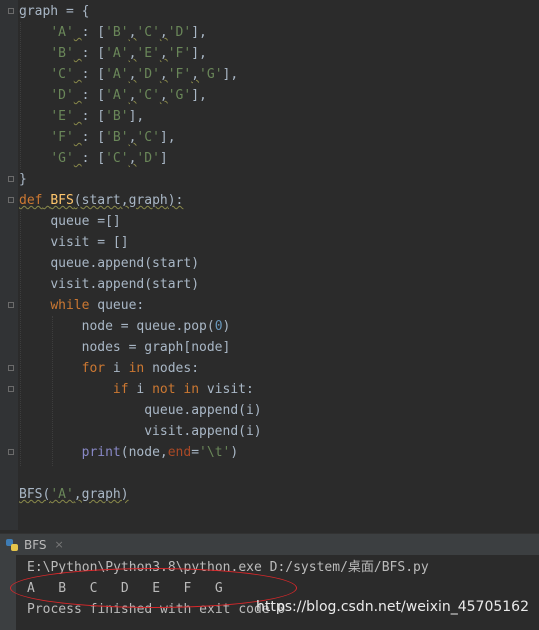 The width and height of the screenshot is (539, 630). Describe the element at coordinates (148, 200) in the screenshot. I see `param: graph` at that location.